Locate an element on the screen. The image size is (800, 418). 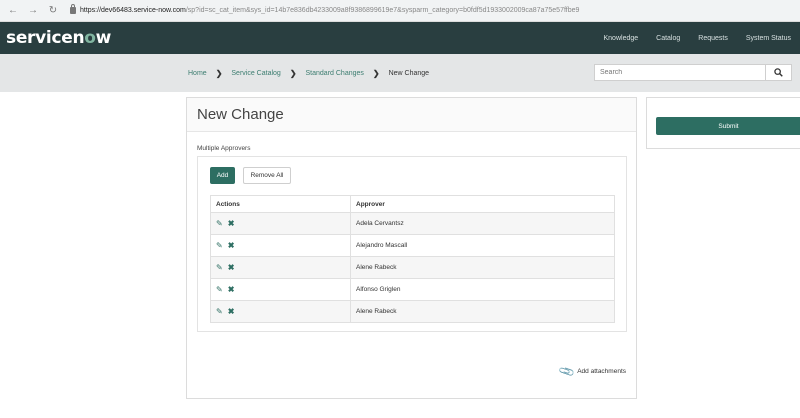
top-nav: Knowledge Catalog Requests System Status is located at coordinates (697, 38).